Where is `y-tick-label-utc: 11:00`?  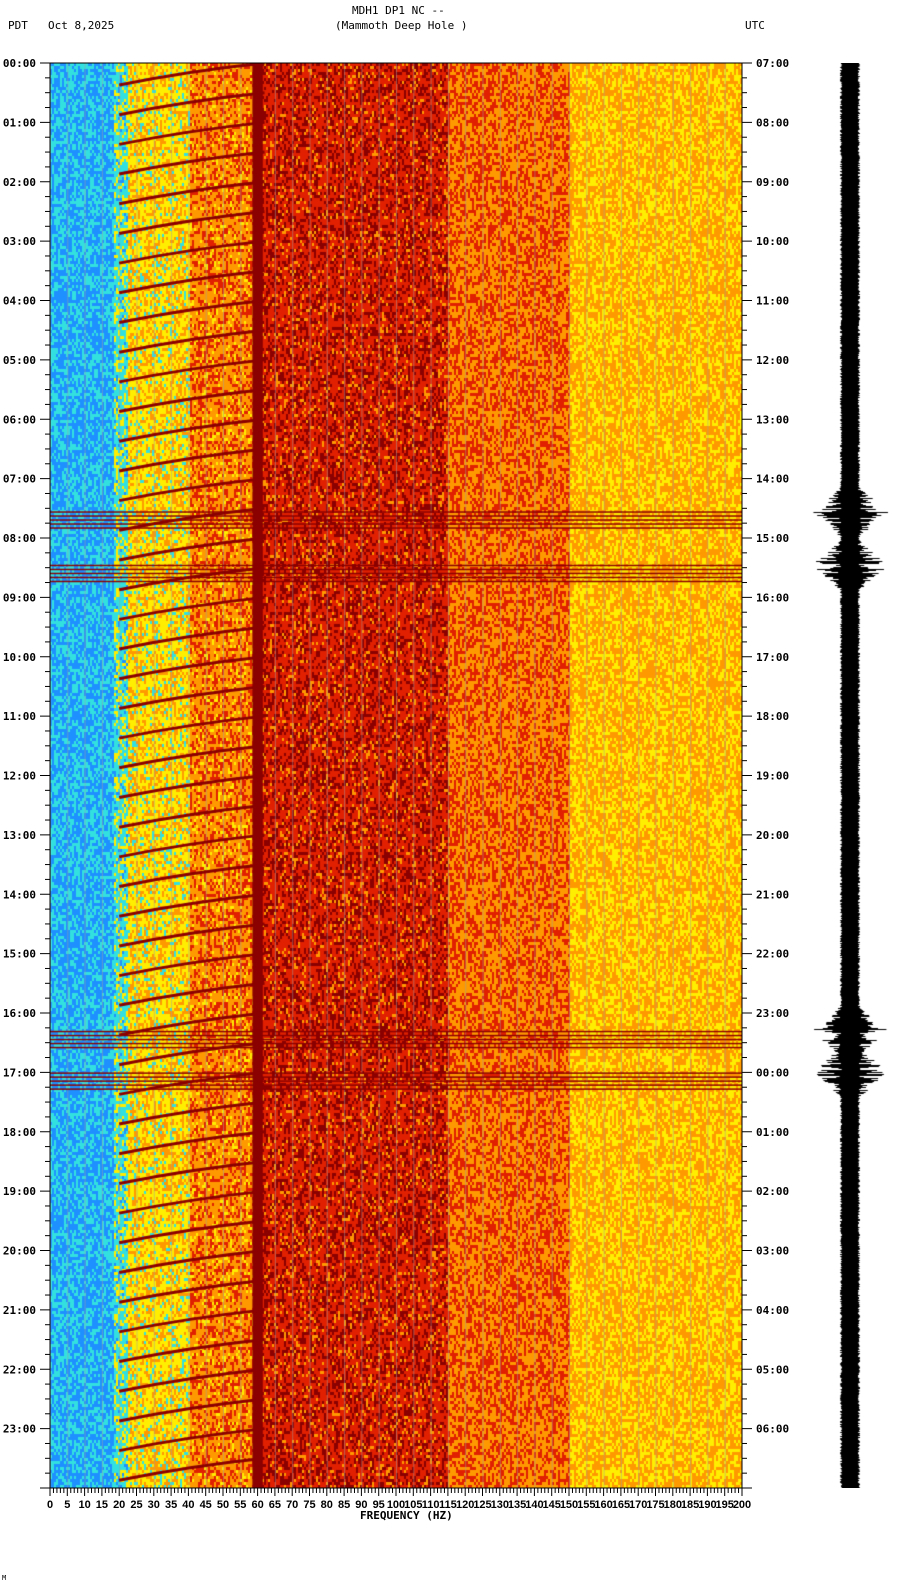
y-tick-label-utc: 11:00 is located at coordinates (772, 301).